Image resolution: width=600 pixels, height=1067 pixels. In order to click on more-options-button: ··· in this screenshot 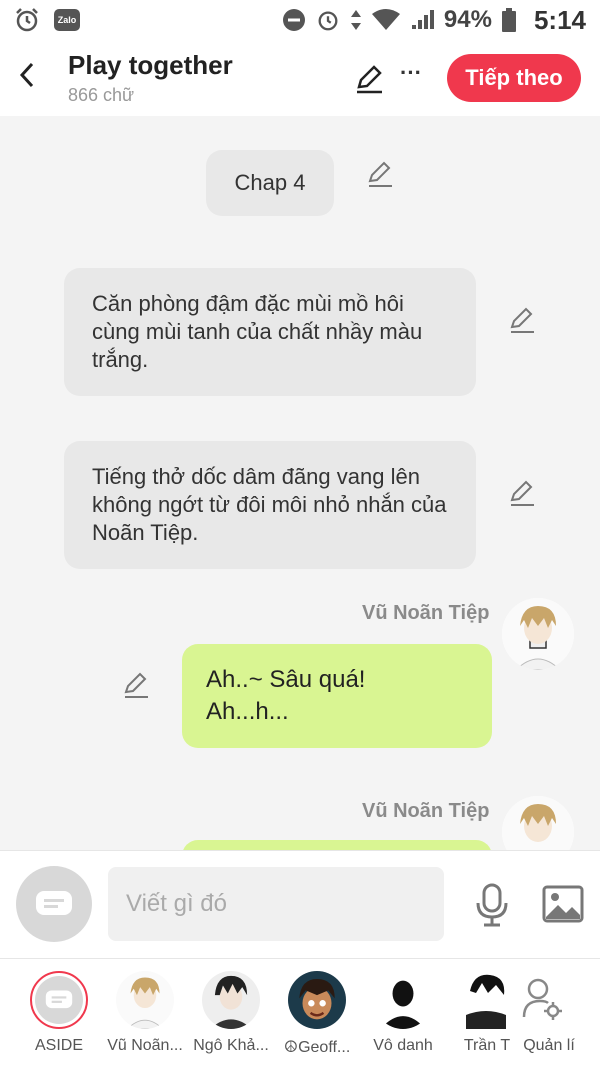, I will do `click(413, 75)`.